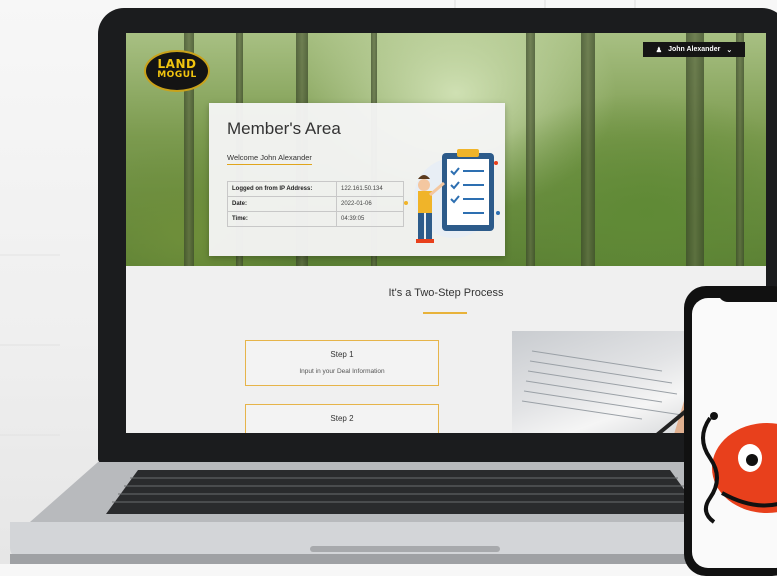 This screenshot has height=576, width=777. Describe the element at coordinates (729, 50) in the screenshot. I see `chevron-down-icon: ⌄` at that location.